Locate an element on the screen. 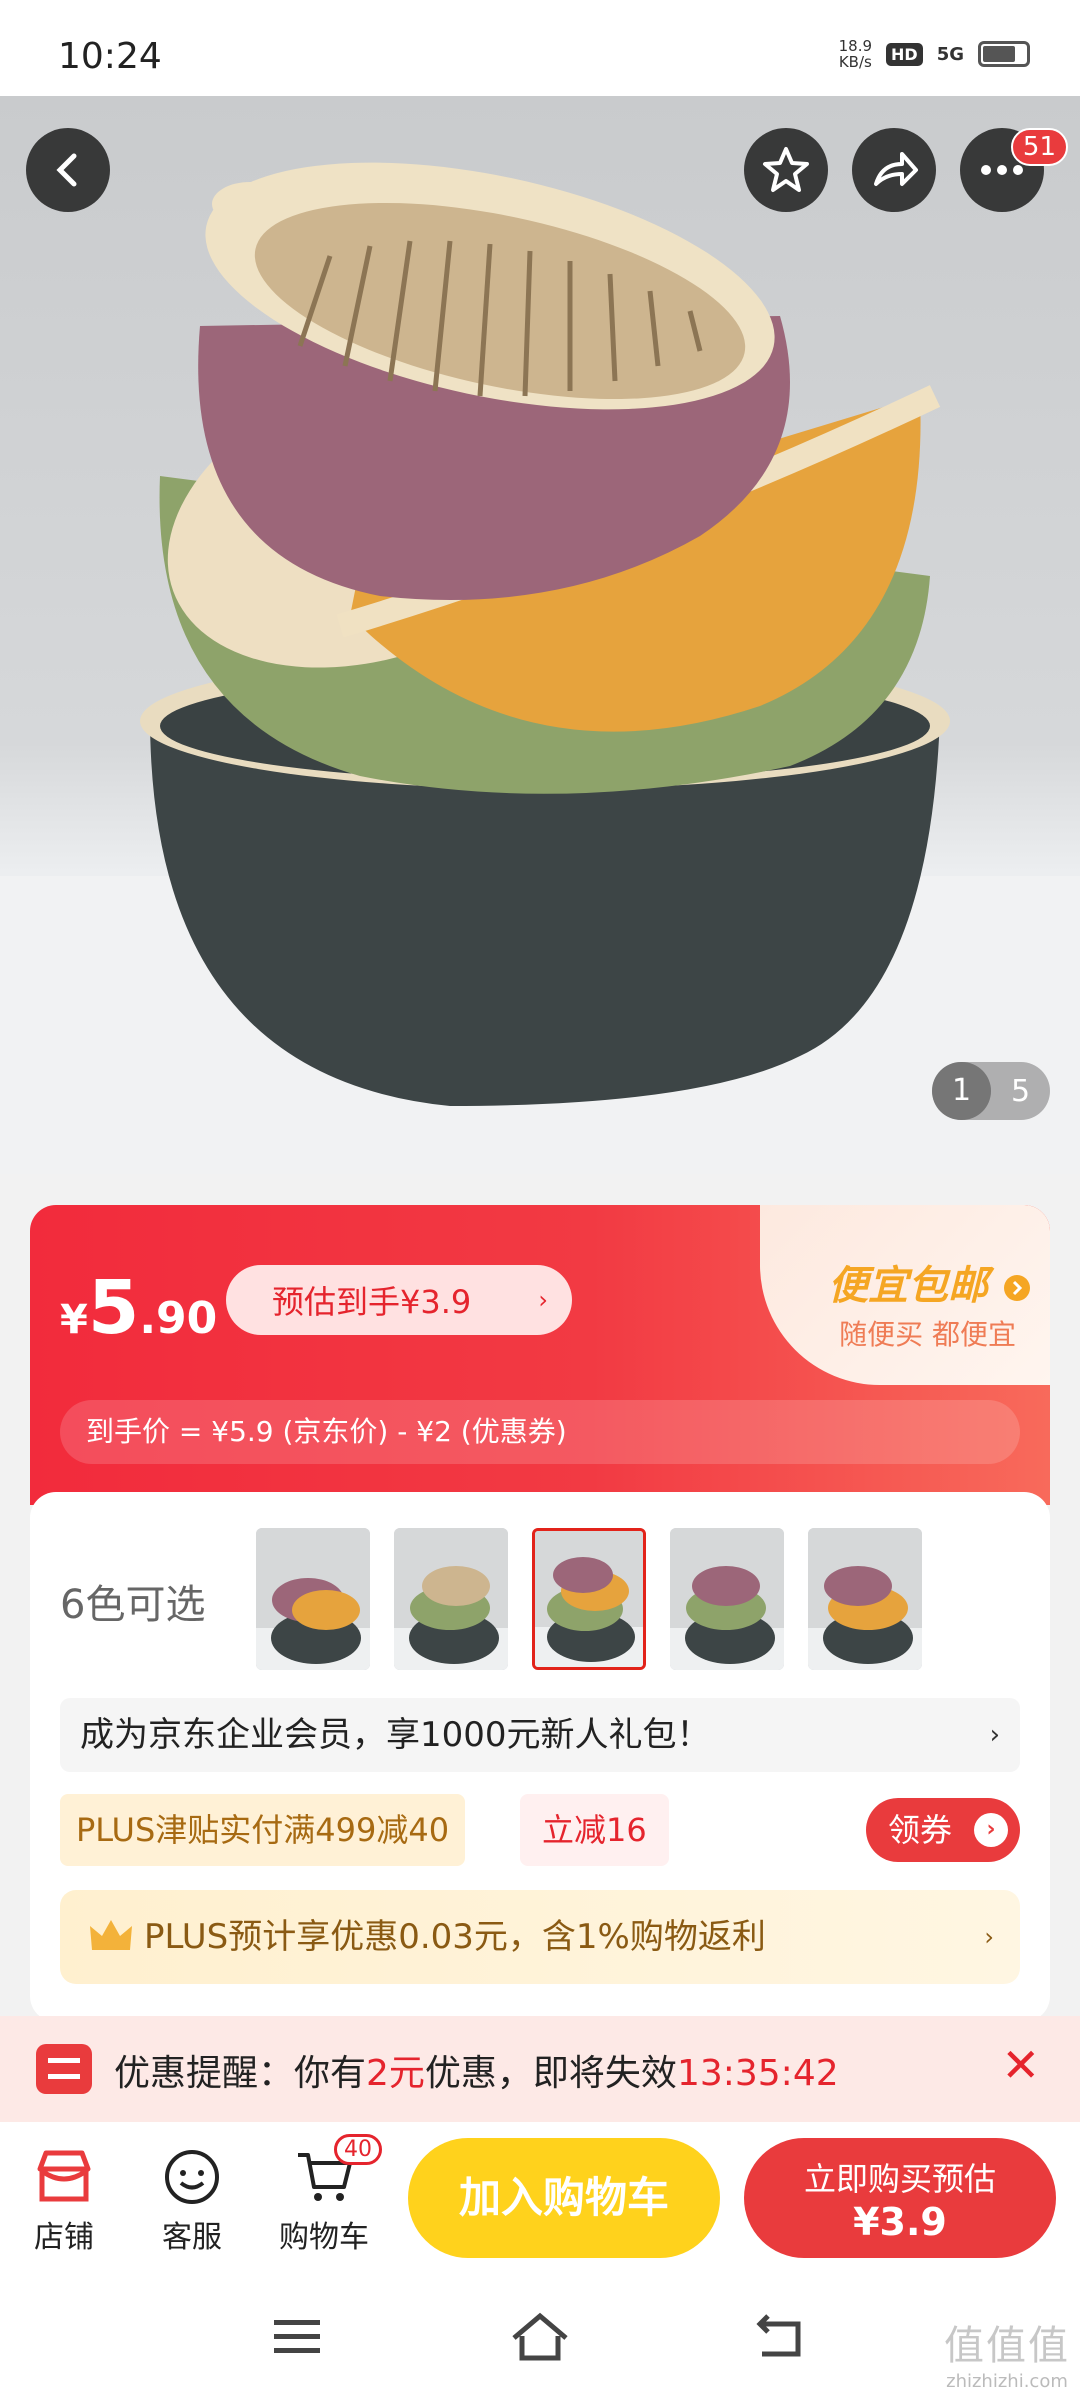 The image size is (1080, 2400). star-icon is located at coordinates (786, 169).